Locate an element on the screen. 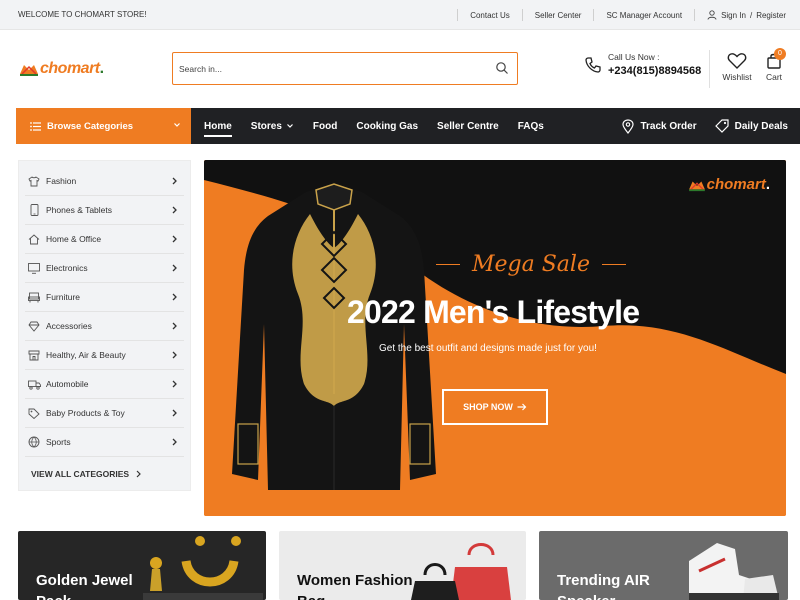 This screenshot has width=800, height=600. location-pin-icon is located at coordinates (628, 126).